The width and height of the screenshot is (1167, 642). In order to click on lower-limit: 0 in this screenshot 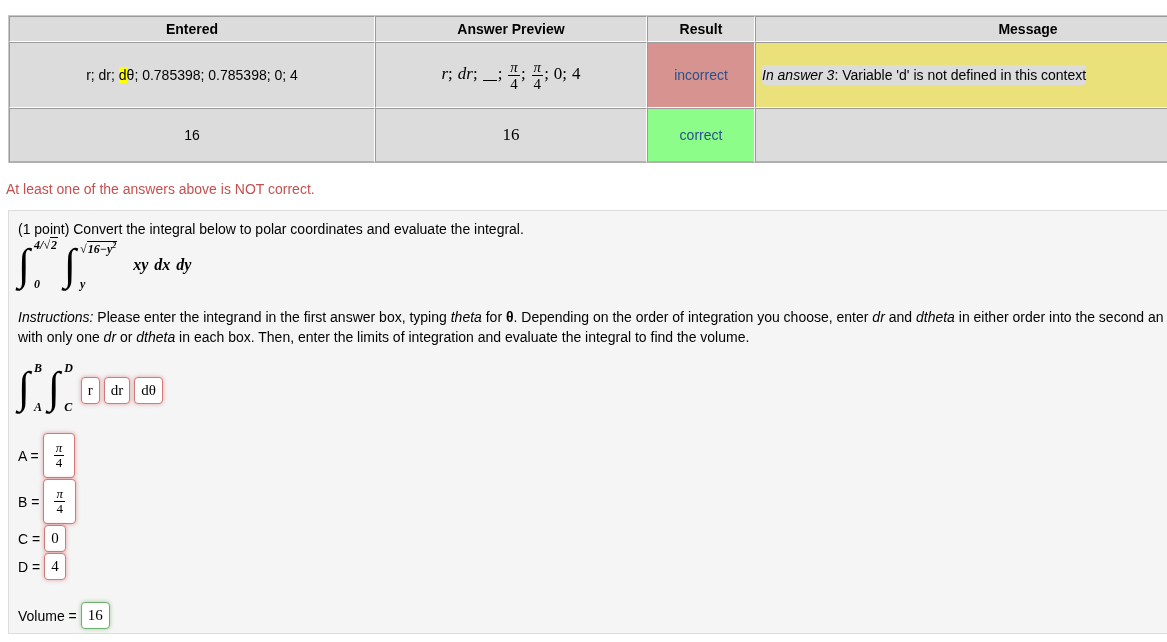, I will do `click(37, 284)`.